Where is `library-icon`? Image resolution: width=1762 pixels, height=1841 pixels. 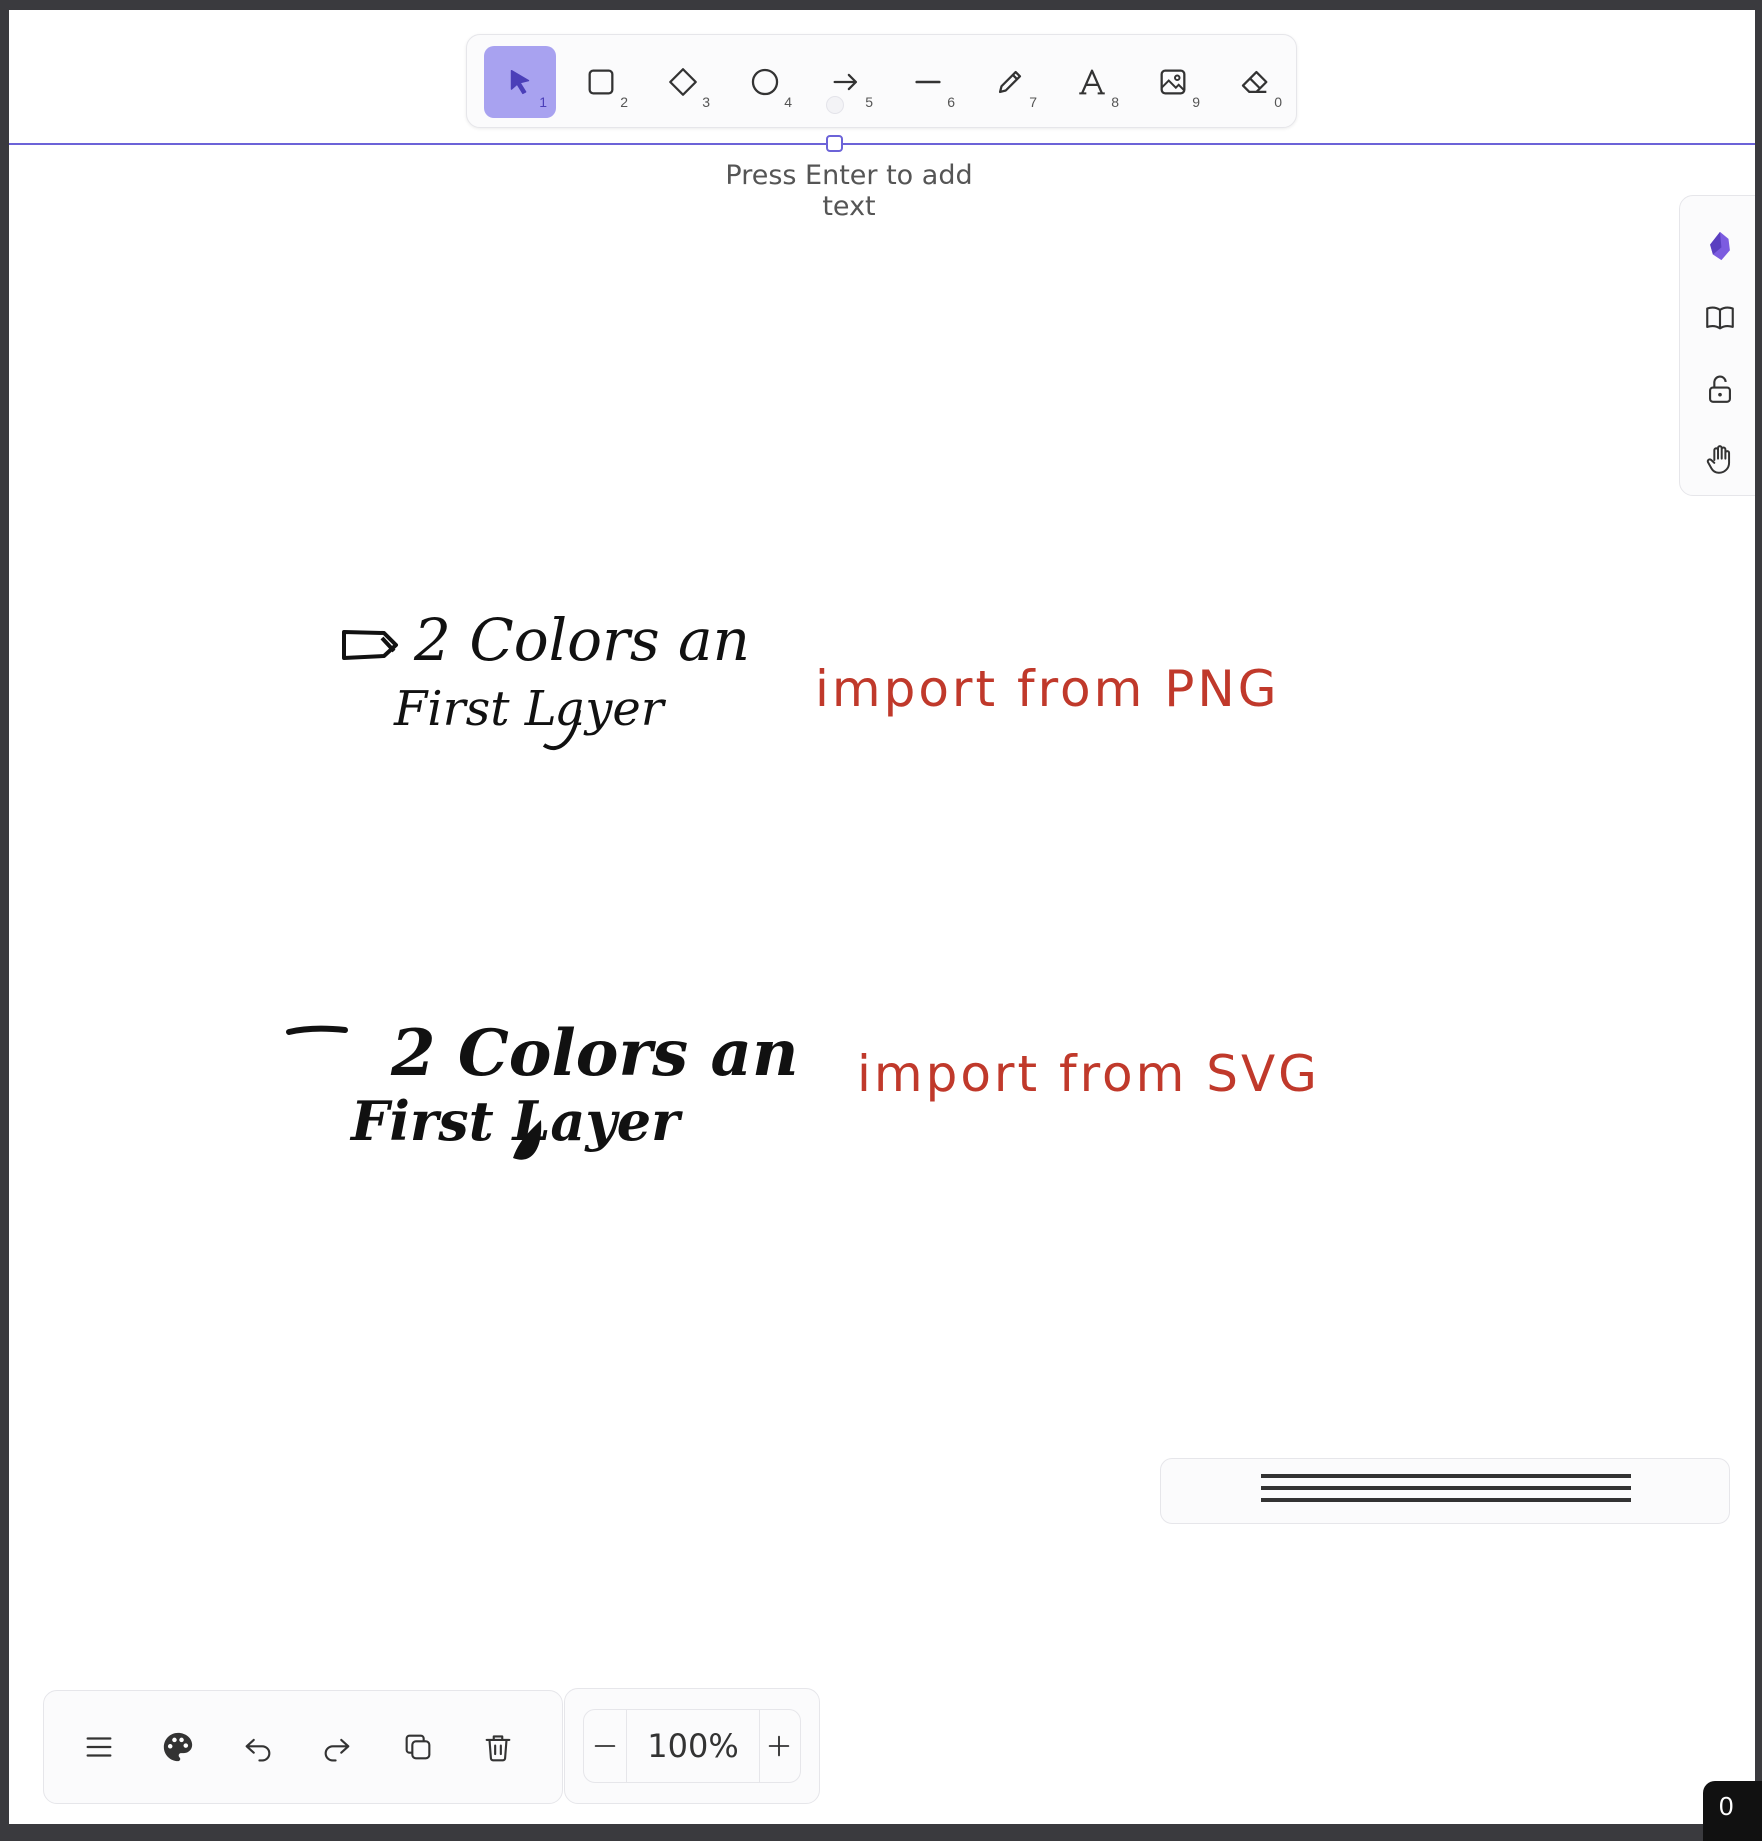 library-icon is located at coordinates (1720, 318).